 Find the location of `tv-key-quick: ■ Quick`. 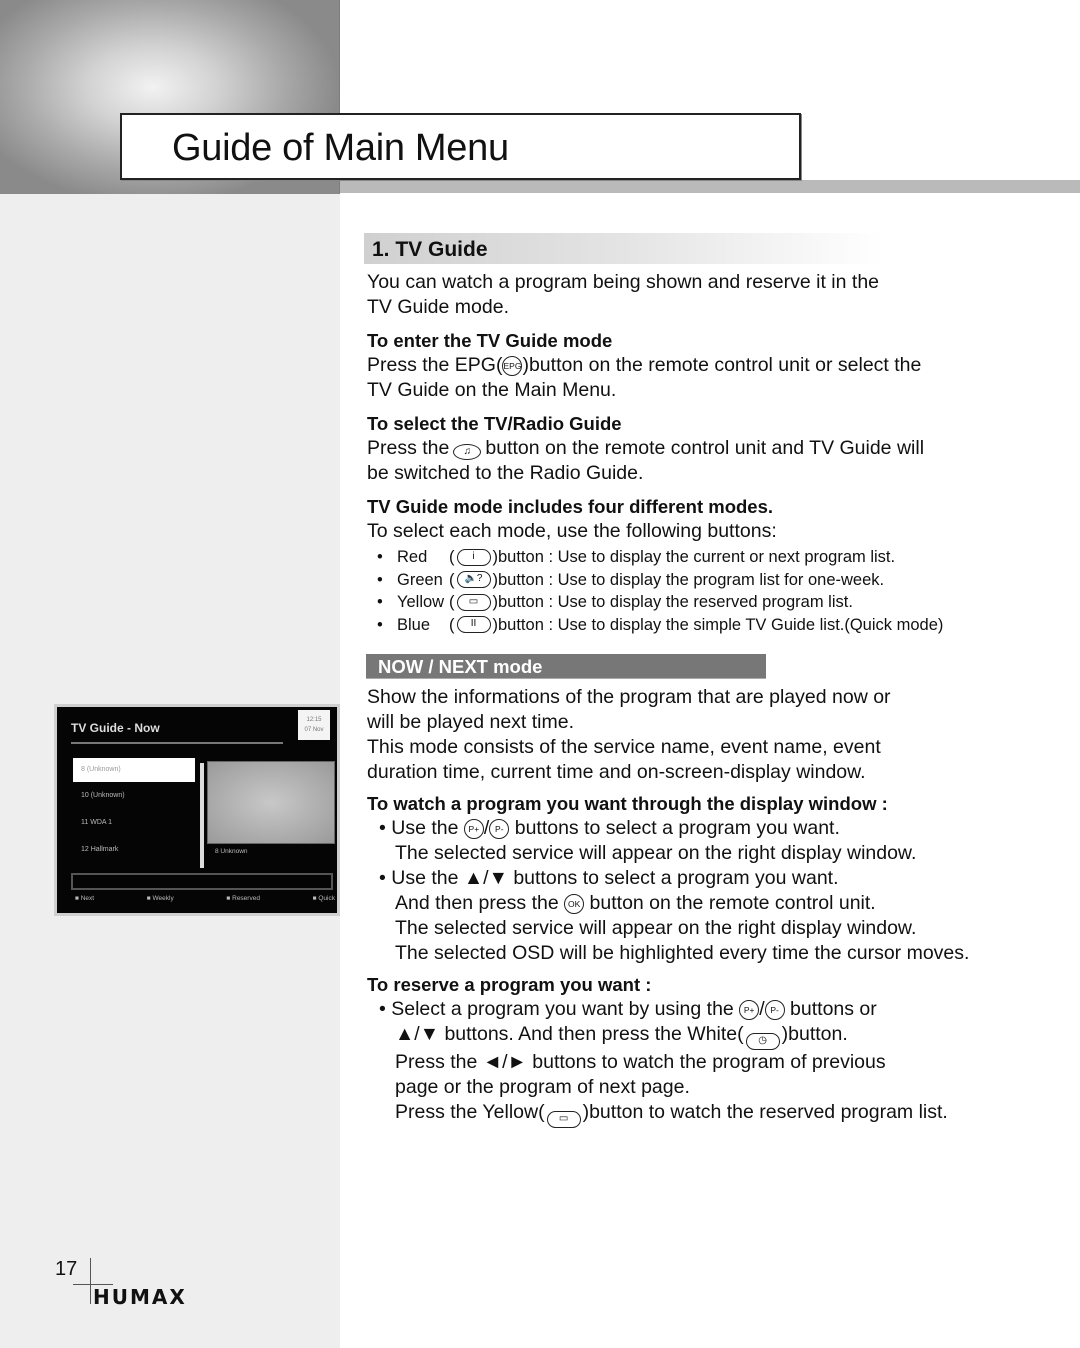

tv-key-quick: ■ Quick is located at coordinates (323, 898).